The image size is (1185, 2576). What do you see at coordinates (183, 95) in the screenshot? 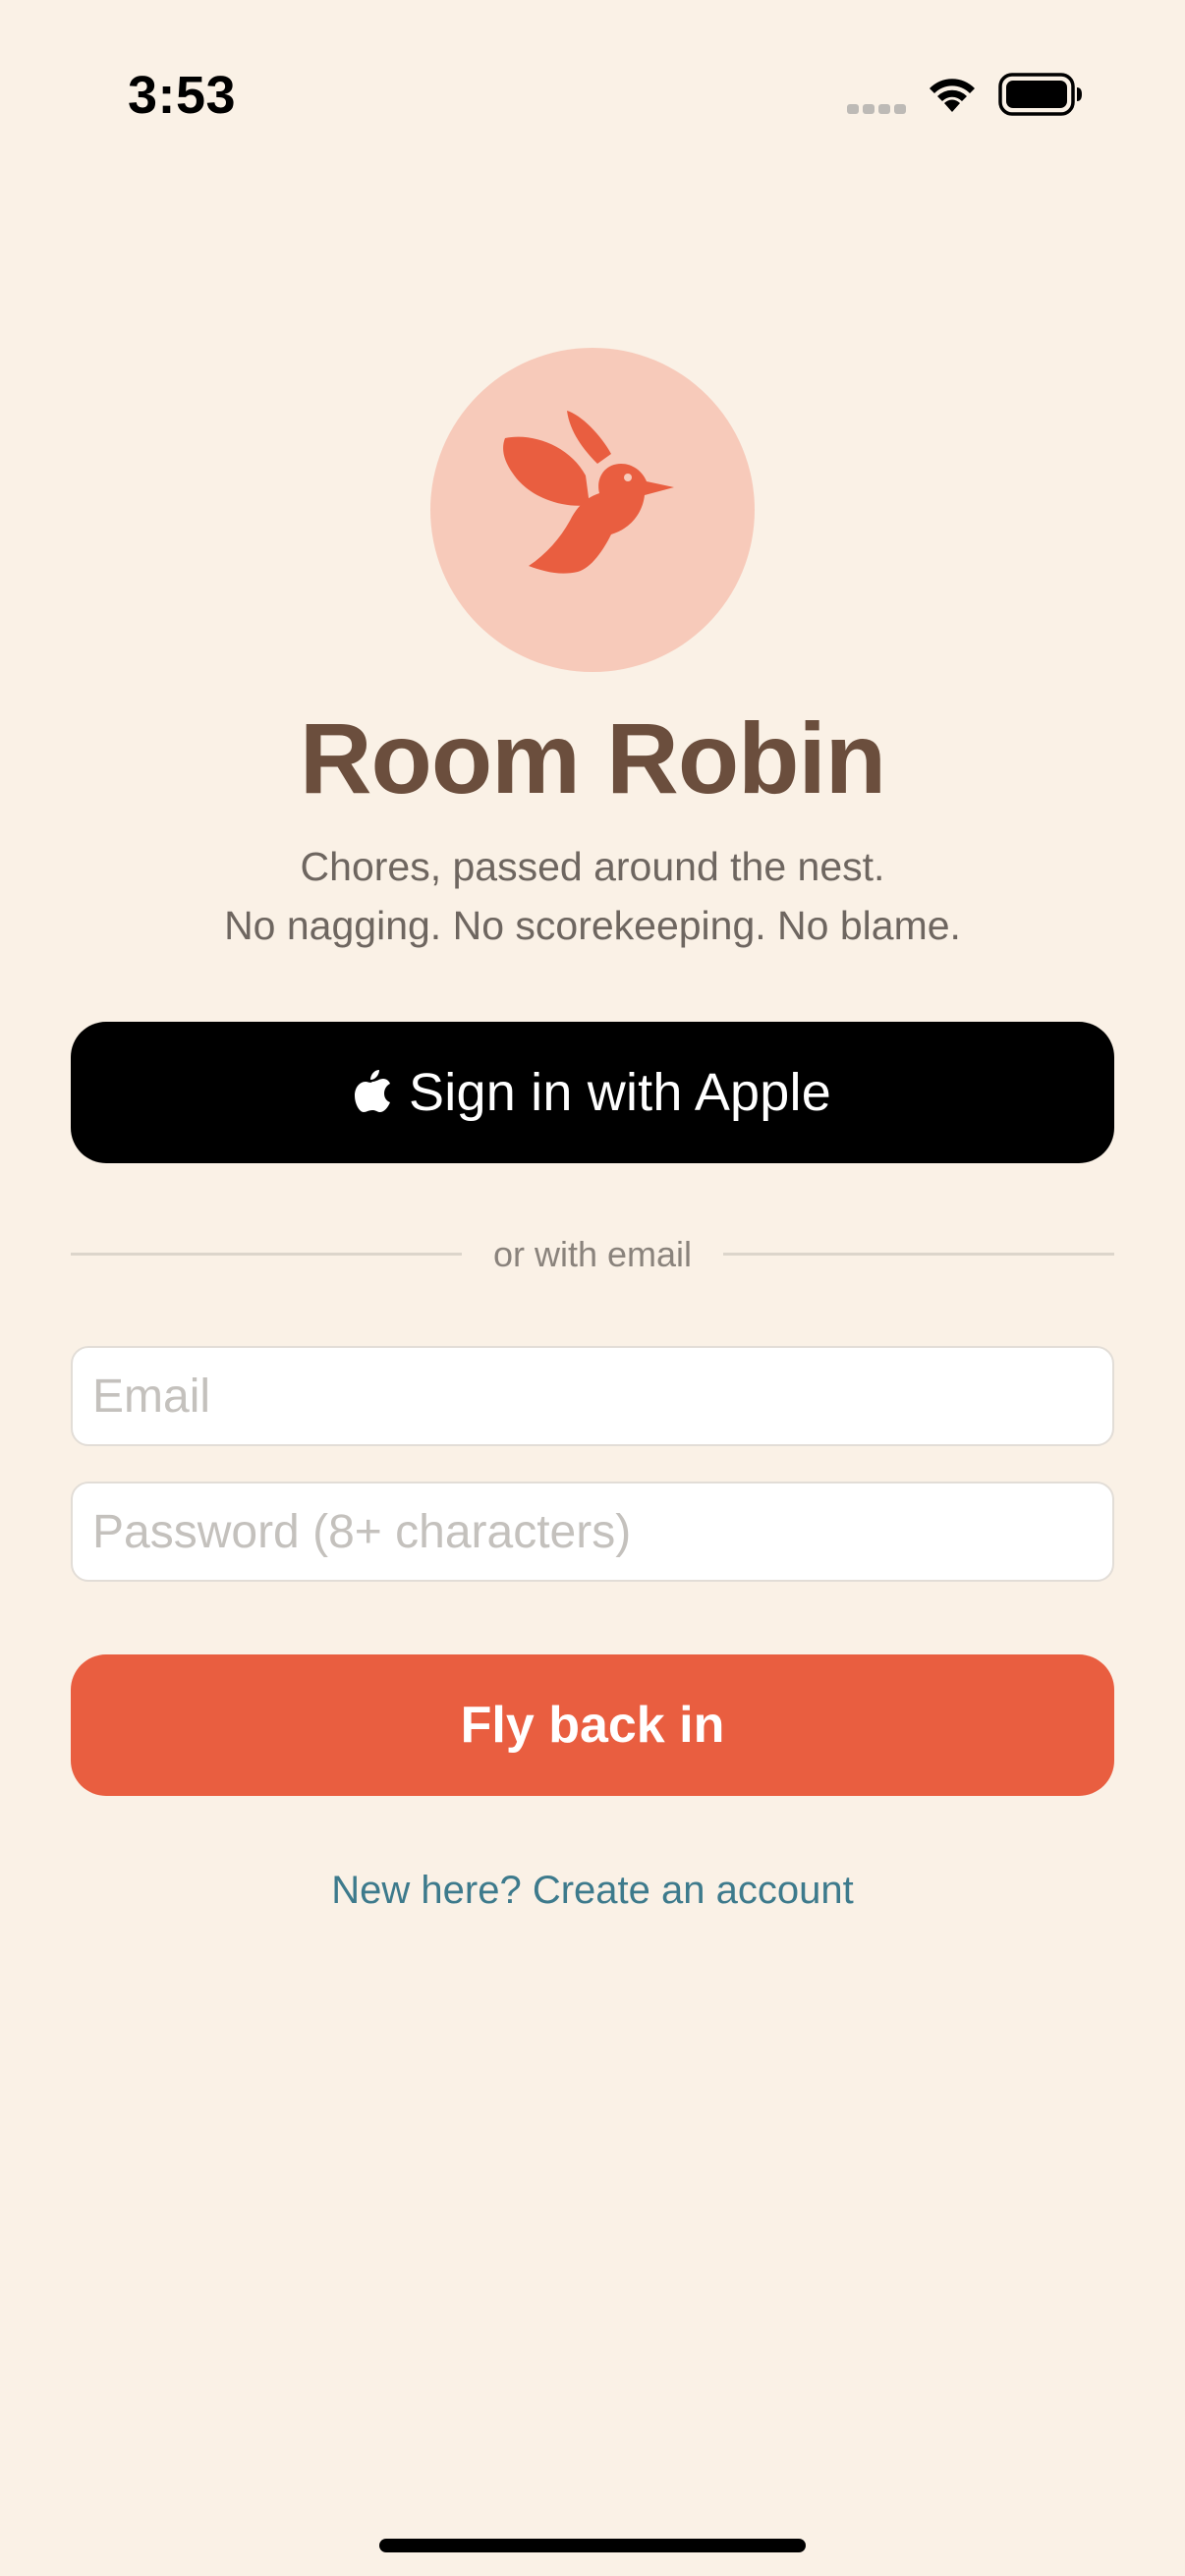
I see `status-time: 3:53` at bounding box center [183, 95].